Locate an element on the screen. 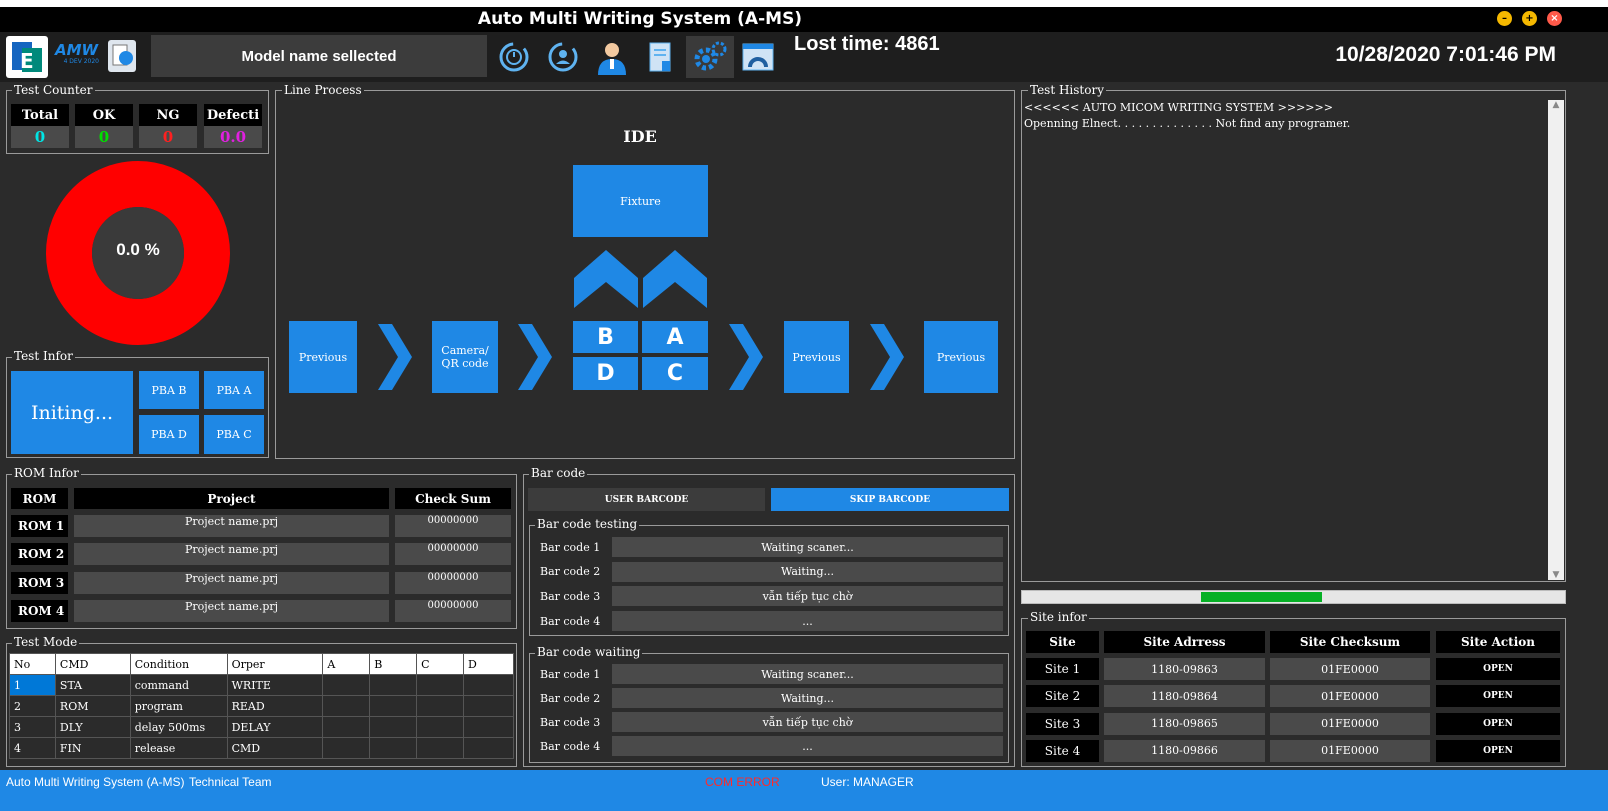 The width and height of the screenshot is (1608, 811). report-icon is located at coordinates (661, 57).